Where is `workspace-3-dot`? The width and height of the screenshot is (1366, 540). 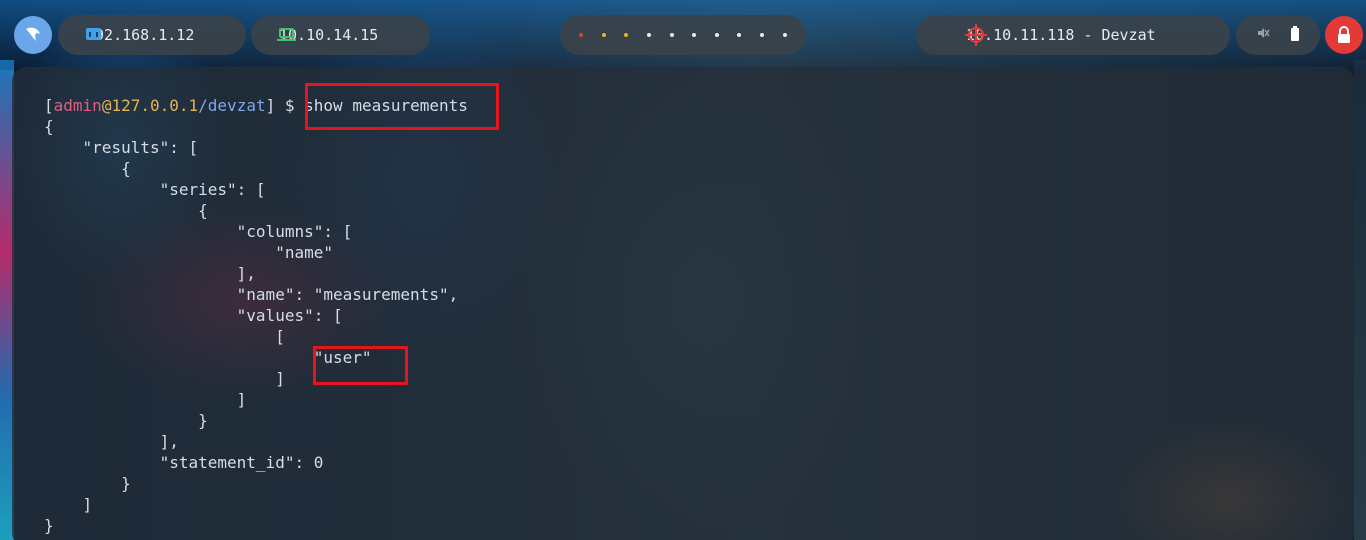
workspace-3-dot is located at coordinates (626, 35).